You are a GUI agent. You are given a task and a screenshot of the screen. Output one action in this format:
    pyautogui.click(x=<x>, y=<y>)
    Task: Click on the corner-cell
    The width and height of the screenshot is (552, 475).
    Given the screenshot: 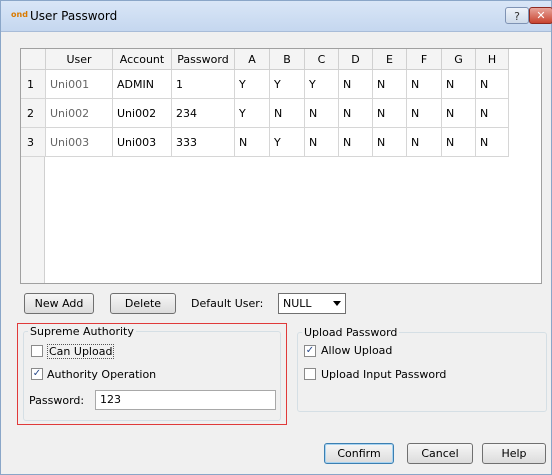 What is the action you would take?
    pyautogui.click(x=33, y=59)
    